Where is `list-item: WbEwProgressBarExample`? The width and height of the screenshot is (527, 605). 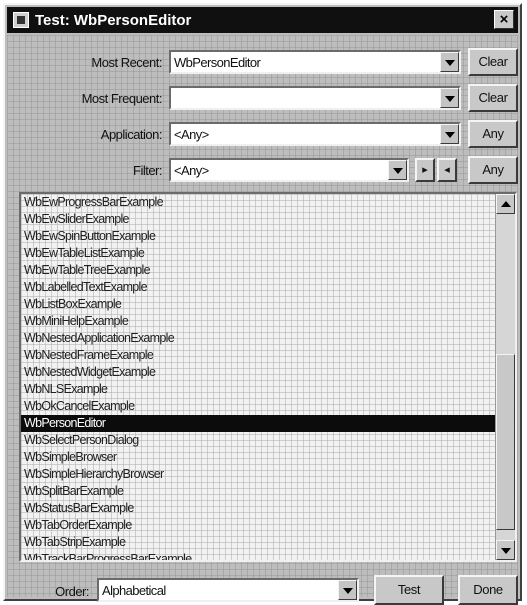
list-item: WbEwProgressBarExample is located at coordinates (259, 202).